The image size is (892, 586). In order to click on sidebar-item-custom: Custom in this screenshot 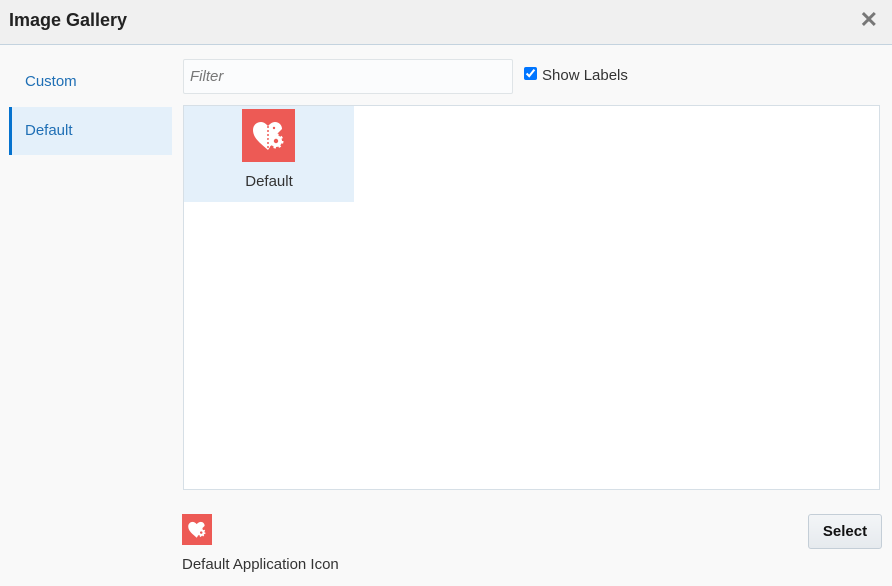, I will do `click(90, 82)`.